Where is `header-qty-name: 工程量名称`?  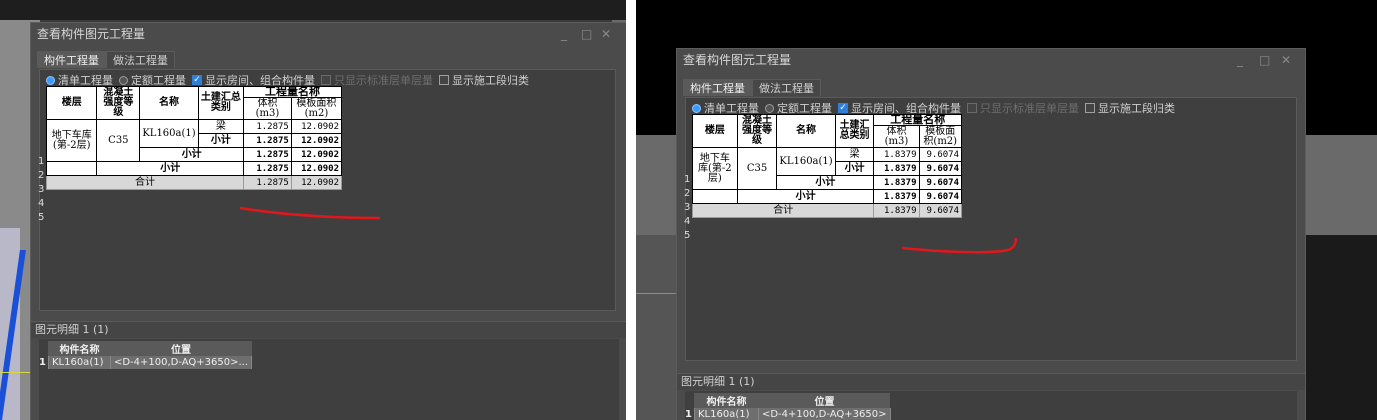 header-qty-name: 工程量名称 is located at coordinates (917, 120).